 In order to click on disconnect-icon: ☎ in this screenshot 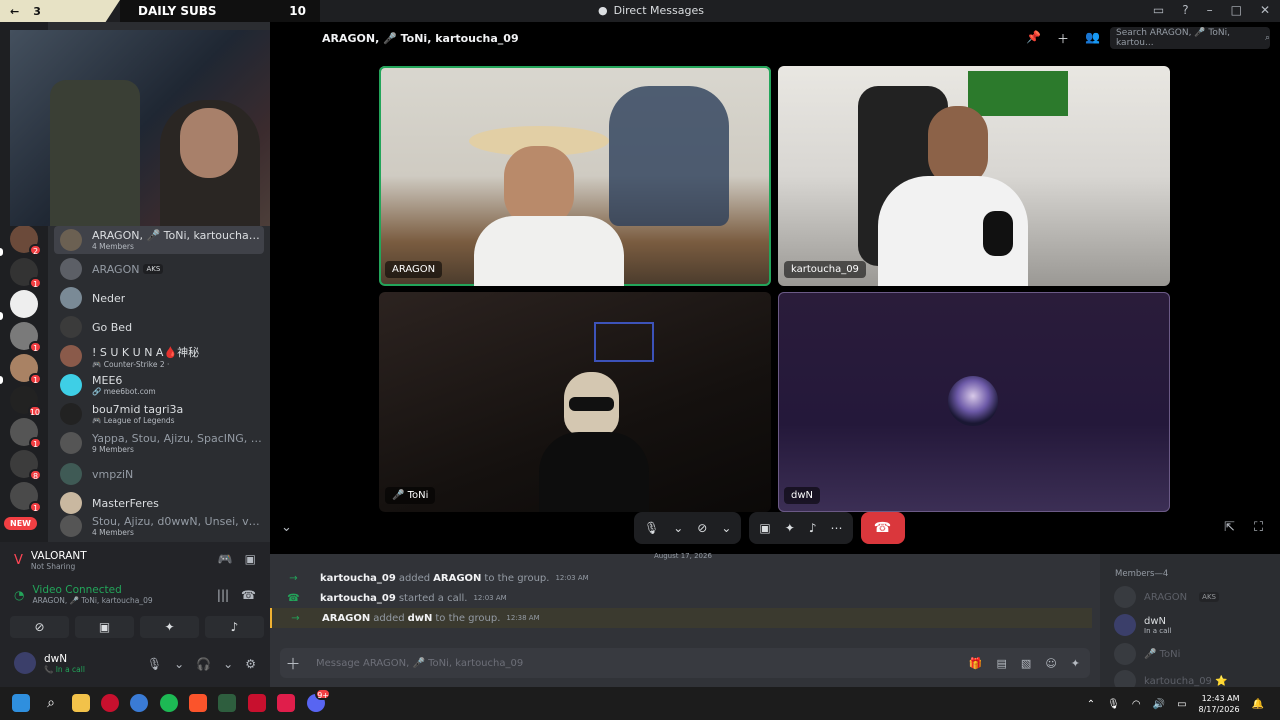, I will do `click(248, 595)`.